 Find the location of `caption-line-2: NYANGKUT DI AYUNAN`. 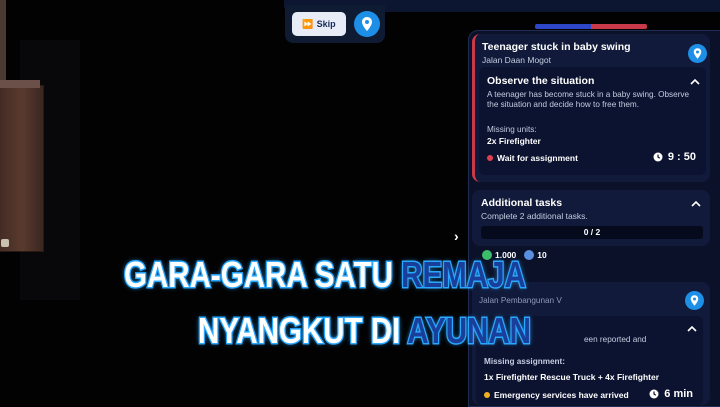

caption-line-2: NYANGKUT DI AYUNAN is located at coordinates (364, 331).